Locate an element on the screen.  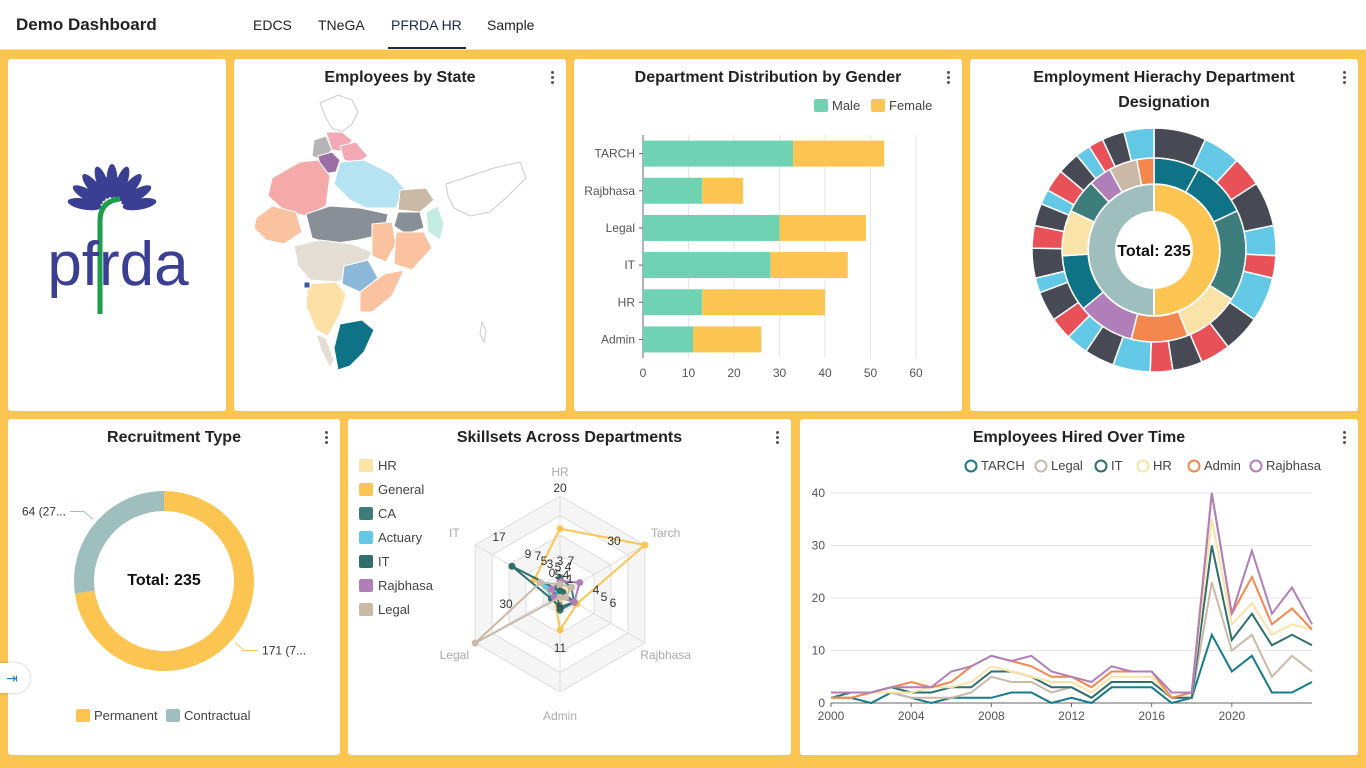
tab-edcs: EDCS is located at coordinates (272, 25).